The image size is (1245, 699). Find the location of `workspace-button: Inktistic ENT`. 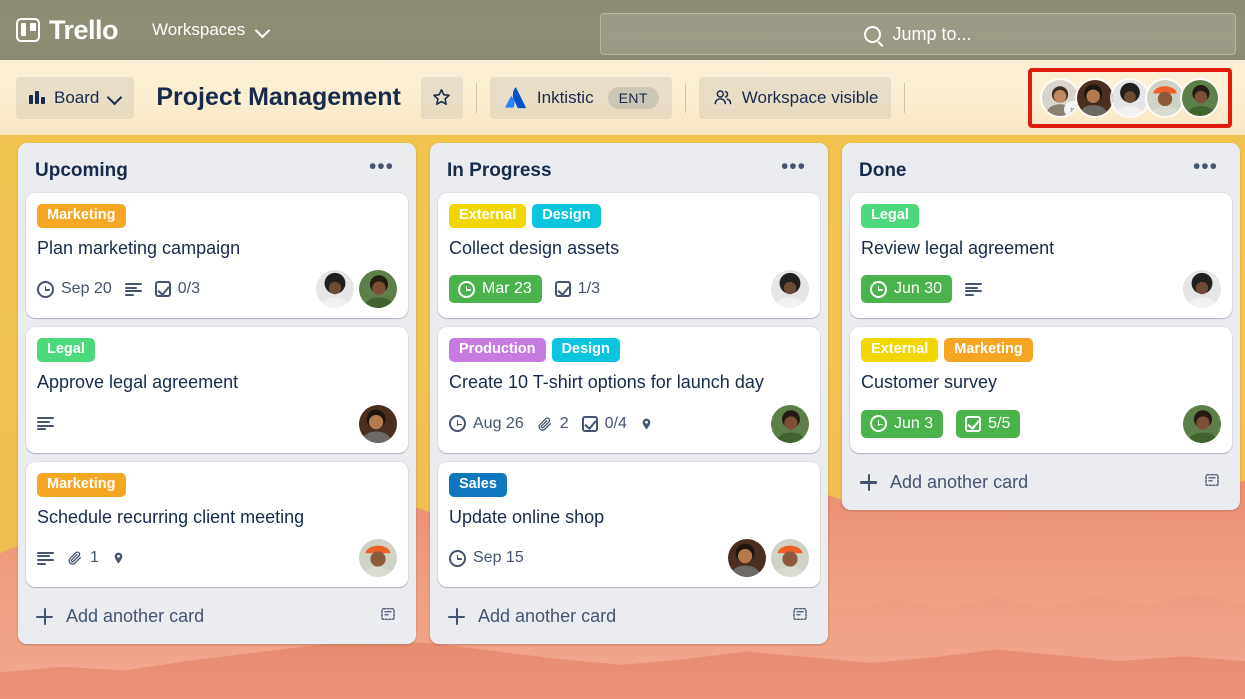

workspace-button: Inktistic ENT is located at coordinates (580, 97).